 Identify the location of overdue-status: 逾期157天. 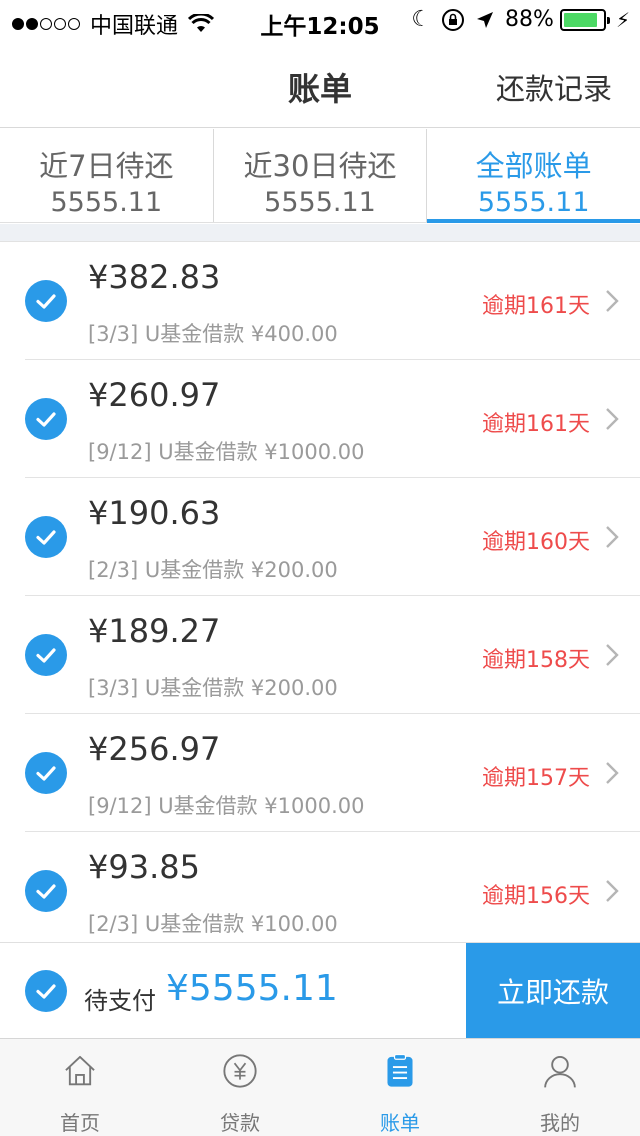
(536, 778).